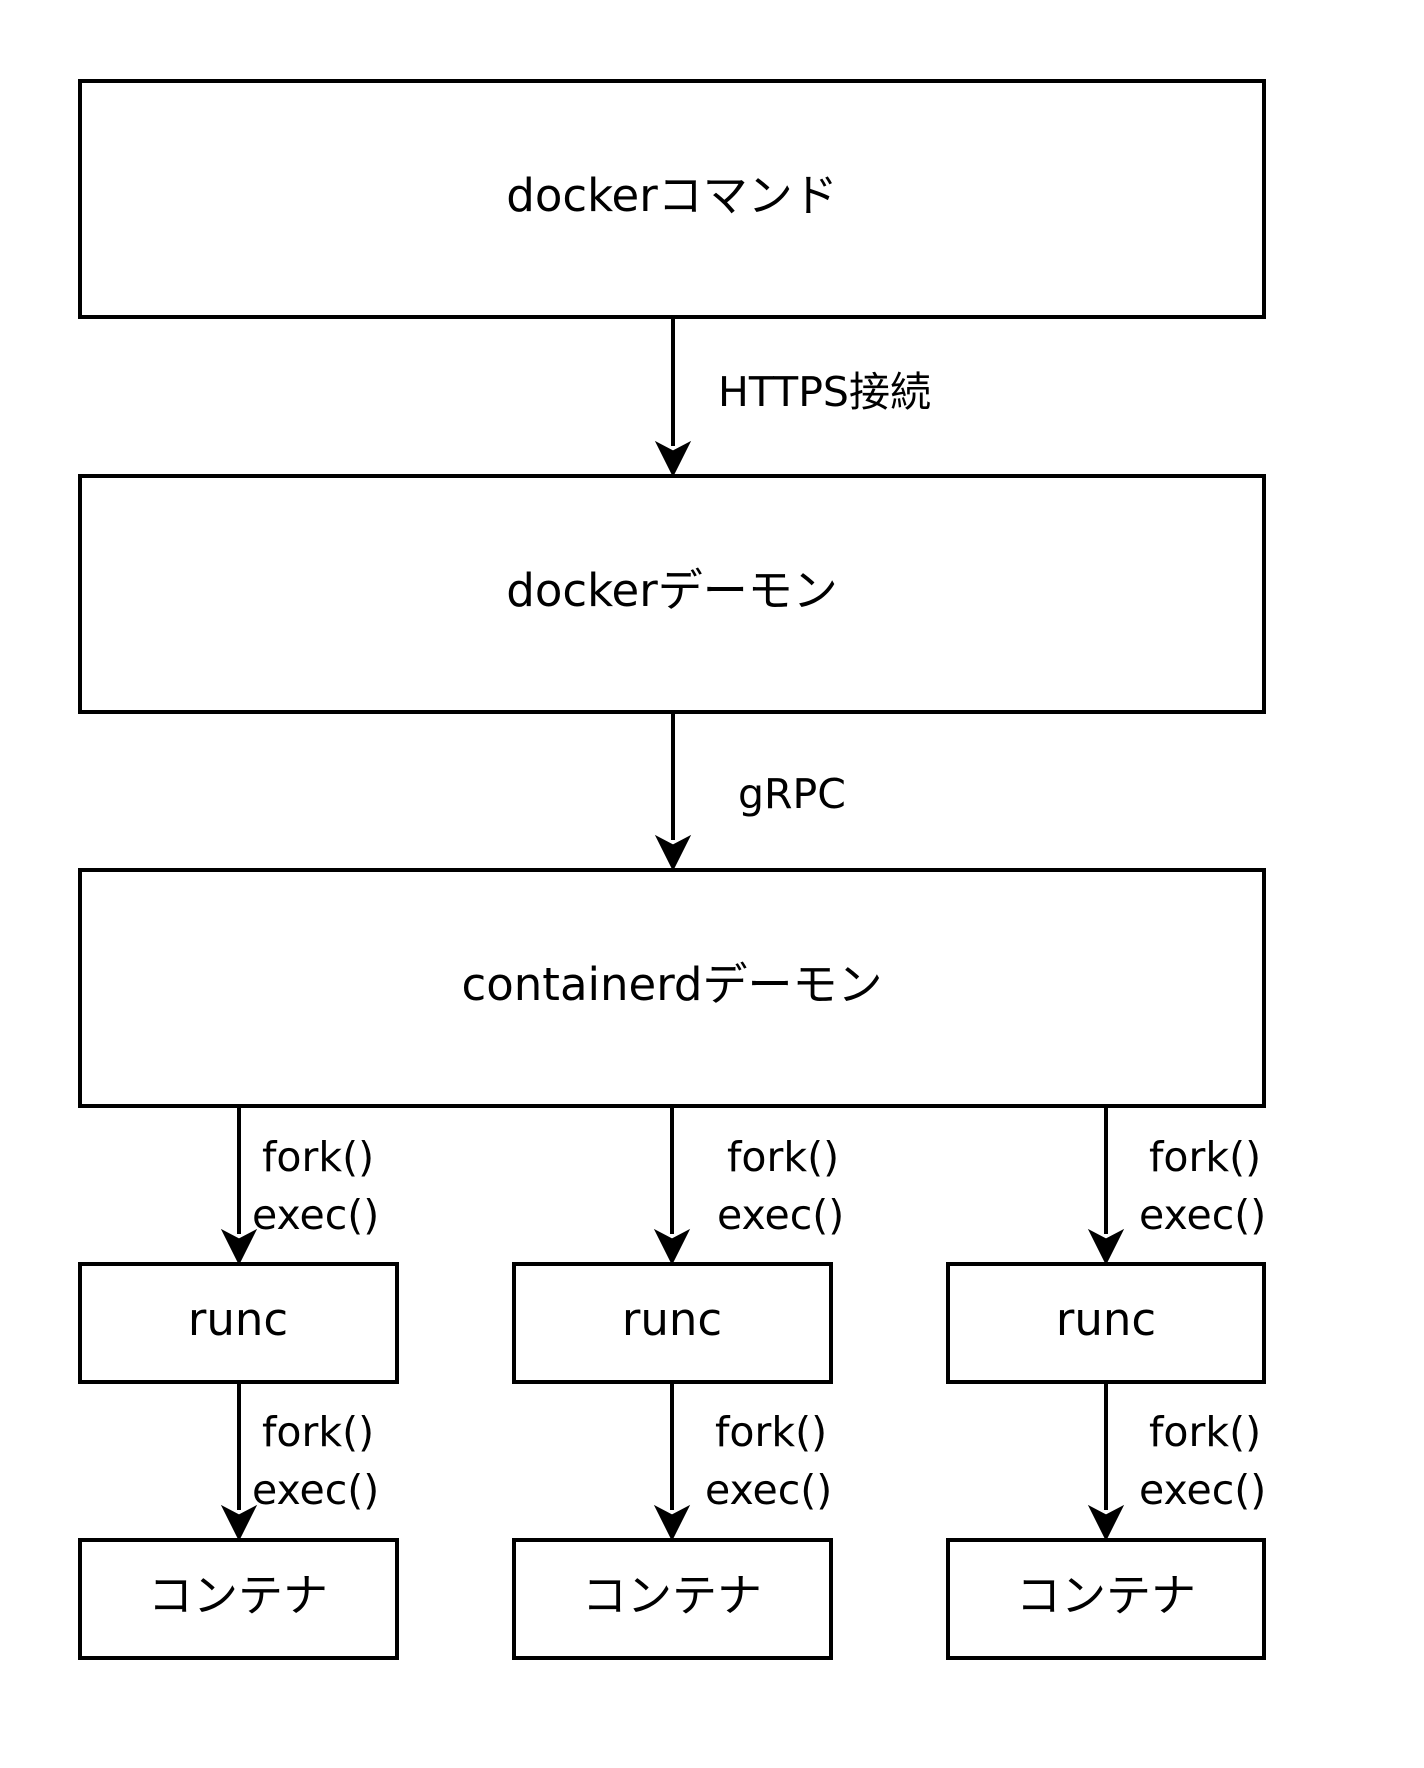 The image size is (1424, 1768). What do you see at coordinates (299, 1462) in the screenshot?
I see `edge-runc-to-container-1: fork() exec()` at bounding box center [299, 1462].